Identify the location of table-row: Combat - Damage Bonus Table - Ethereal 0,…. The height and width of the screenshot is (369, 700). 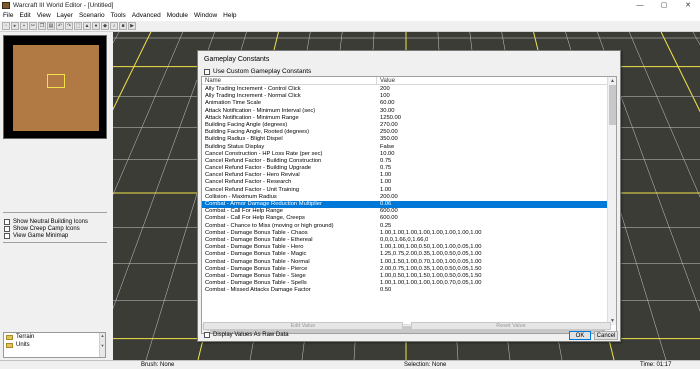
(405, 240).